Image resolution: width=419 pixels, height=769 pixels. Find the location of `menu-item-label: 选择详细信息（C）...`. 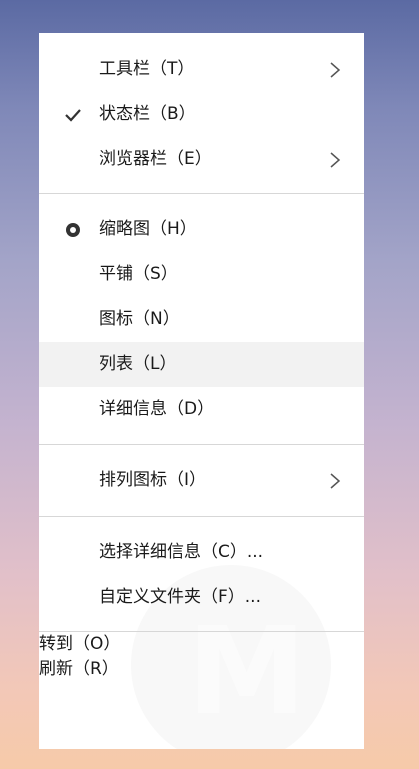

menu-item-label: 选择详细信息（C）... is located at coordinates (181, 552).